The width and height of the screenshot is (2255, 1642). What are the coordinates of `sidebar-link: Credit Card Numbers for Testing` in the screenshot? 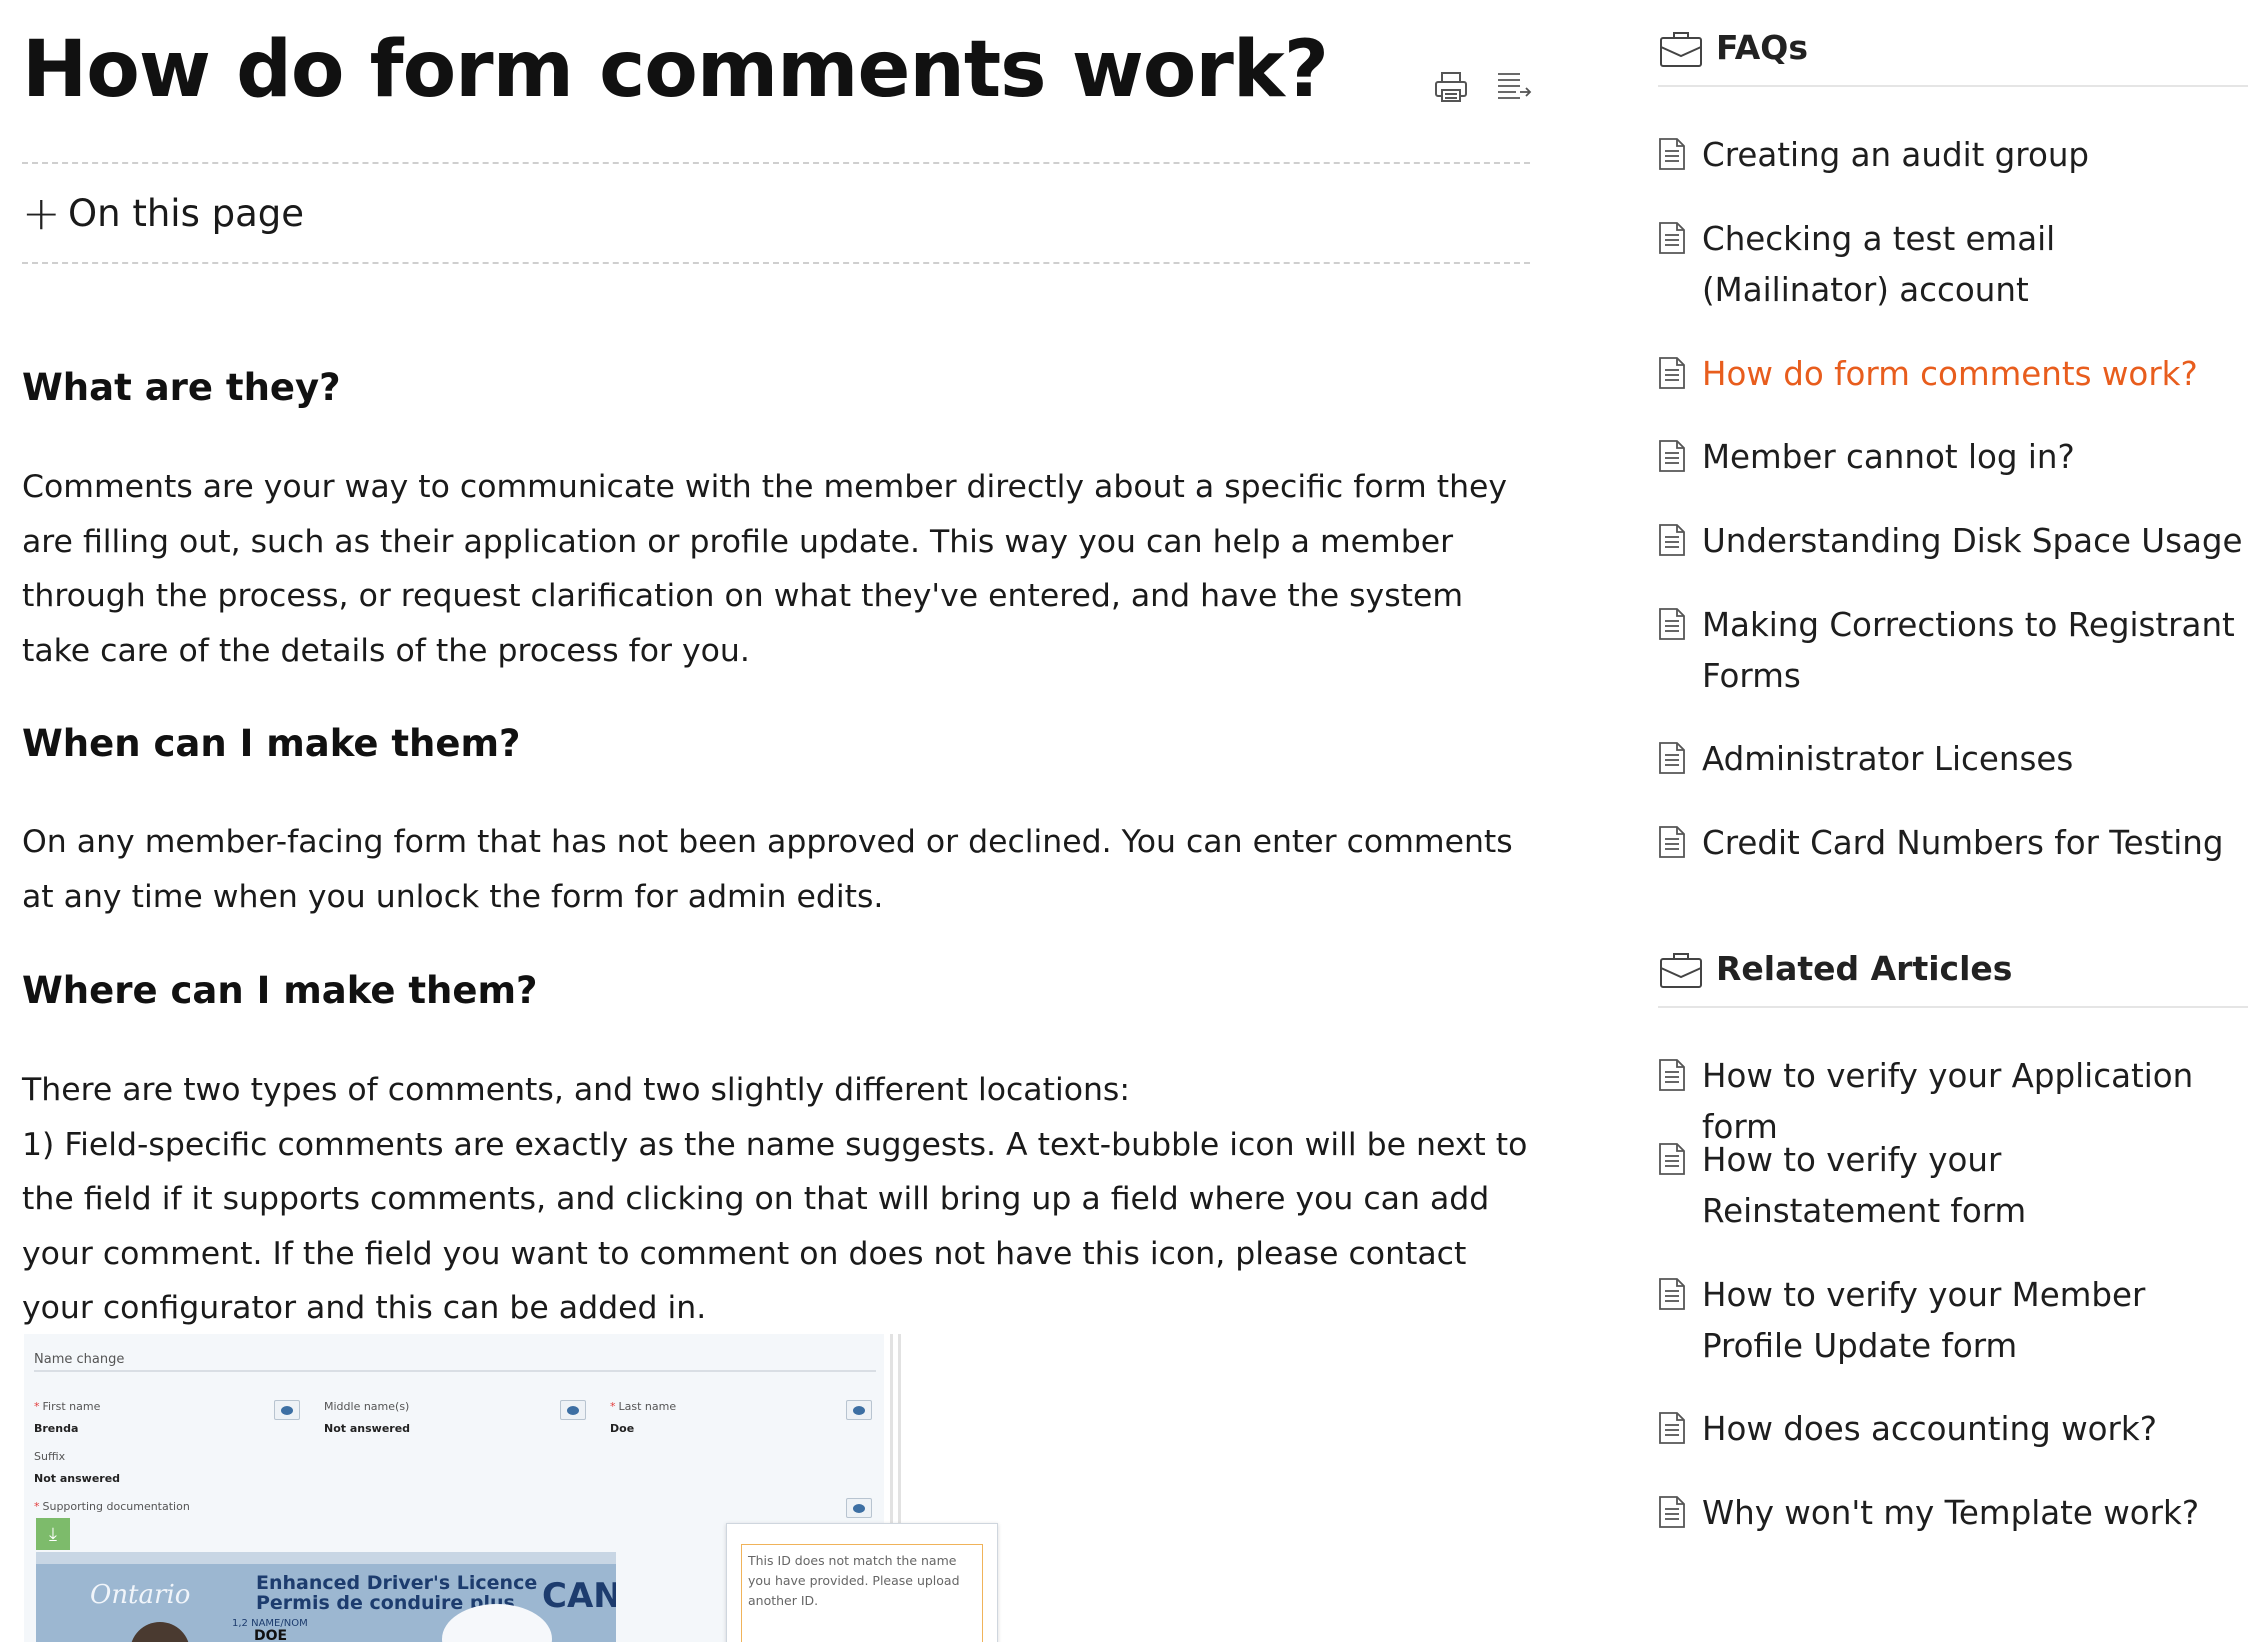 It's located at (1953, 843).